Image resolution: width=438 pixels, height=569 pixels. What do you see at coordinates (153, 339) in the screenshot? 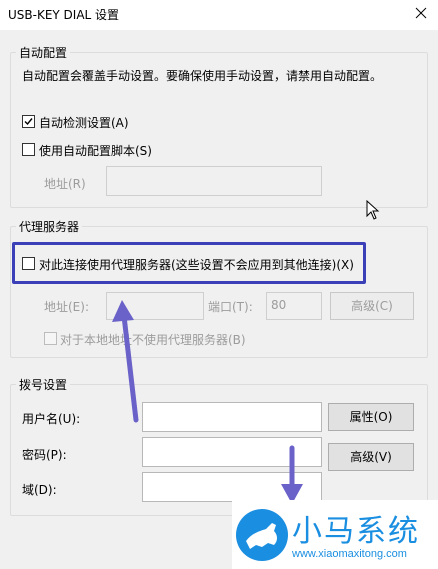
I see `bypass-local-label: 对于本地地址不使用代理服务器(B)` at bounding box center [153, 339].